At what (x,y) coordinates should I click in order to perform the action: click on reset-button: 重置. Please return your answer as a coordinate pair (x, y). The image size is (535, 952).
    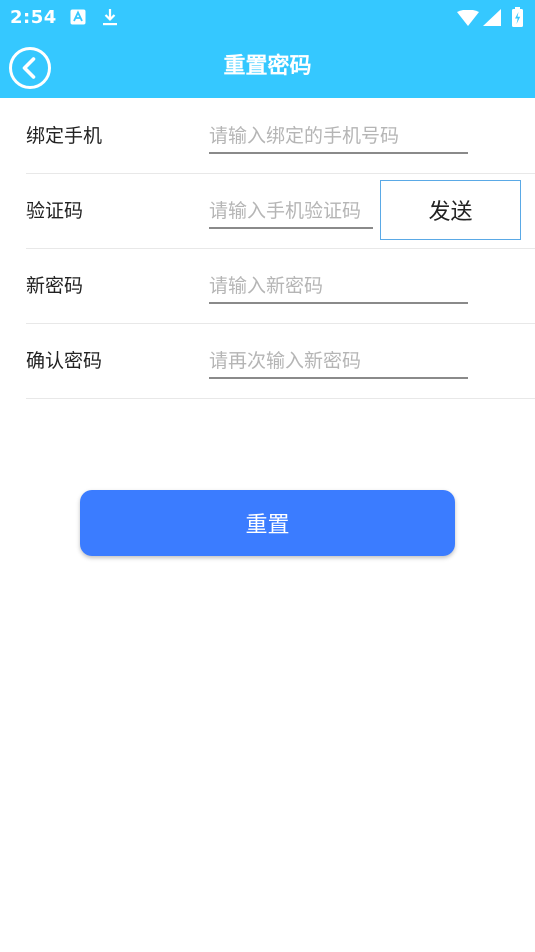
    Looking at the image, I should click on (267, 523).